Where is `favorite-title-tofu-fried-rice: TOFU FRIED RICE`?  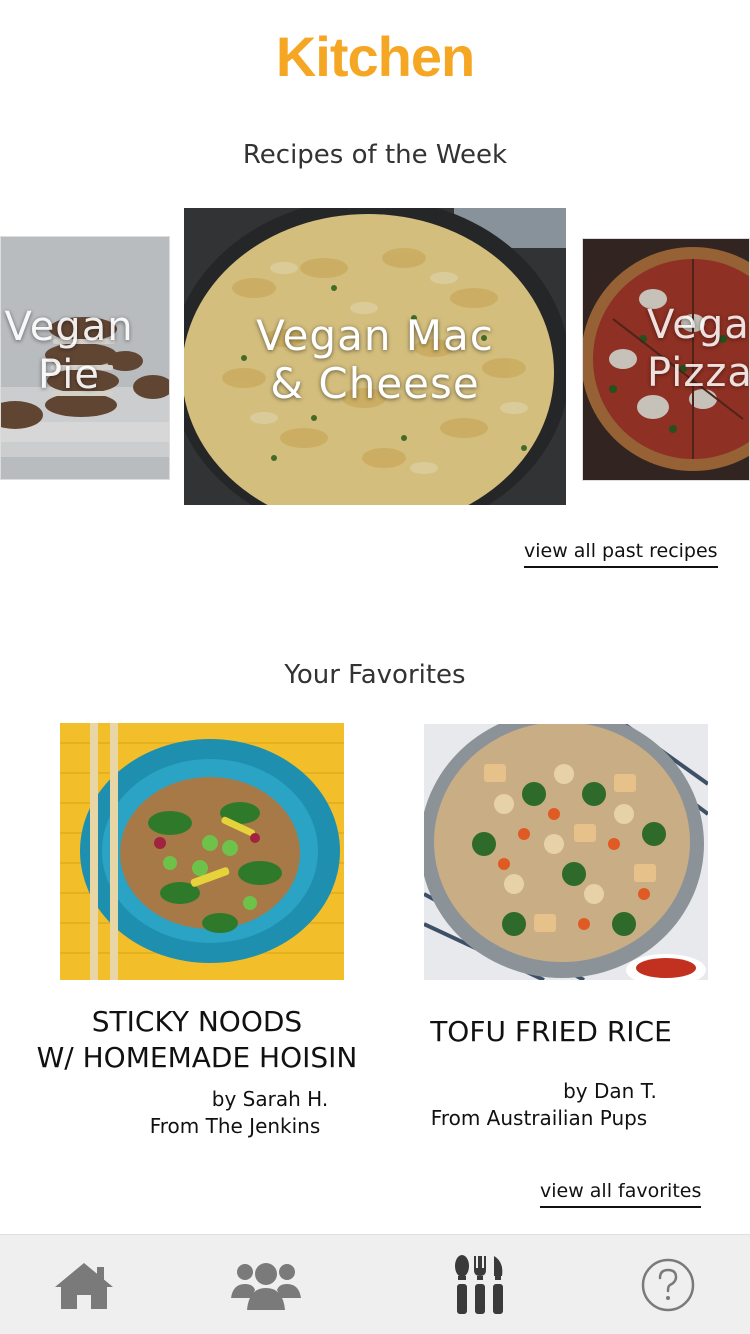 favorite-title-tofu-fried-rice: TOFU FRIED RICE is located at coordinates (551, 1032).